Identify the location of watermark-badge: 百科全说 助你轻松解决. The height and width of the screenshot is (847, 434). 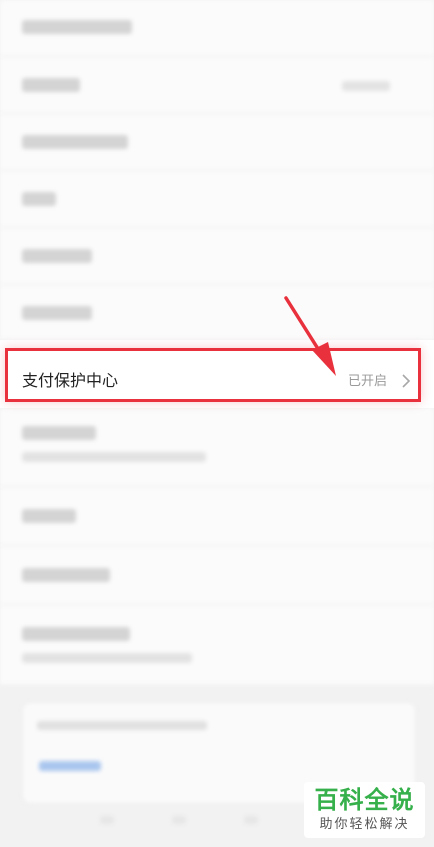
(364, 810).